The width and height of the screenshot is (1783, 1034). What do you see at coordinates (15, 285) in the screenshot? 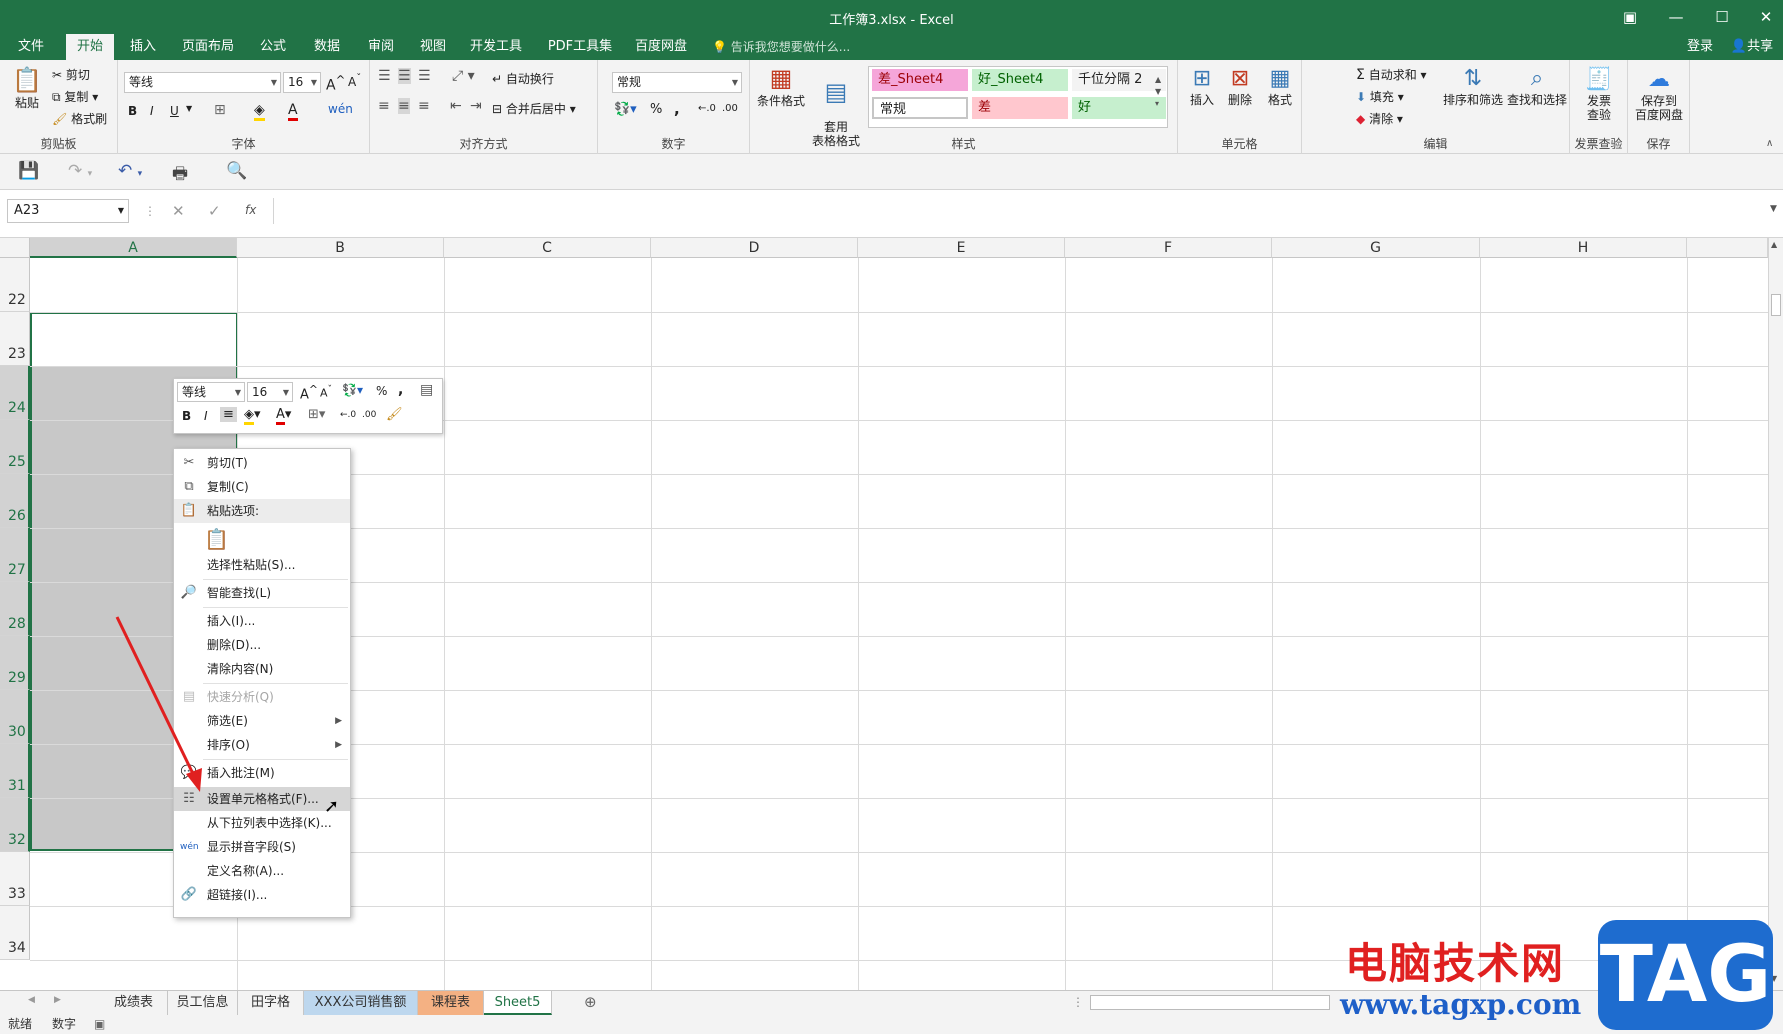
I see `row-header-22: 22` at bounding box center [15, 285].